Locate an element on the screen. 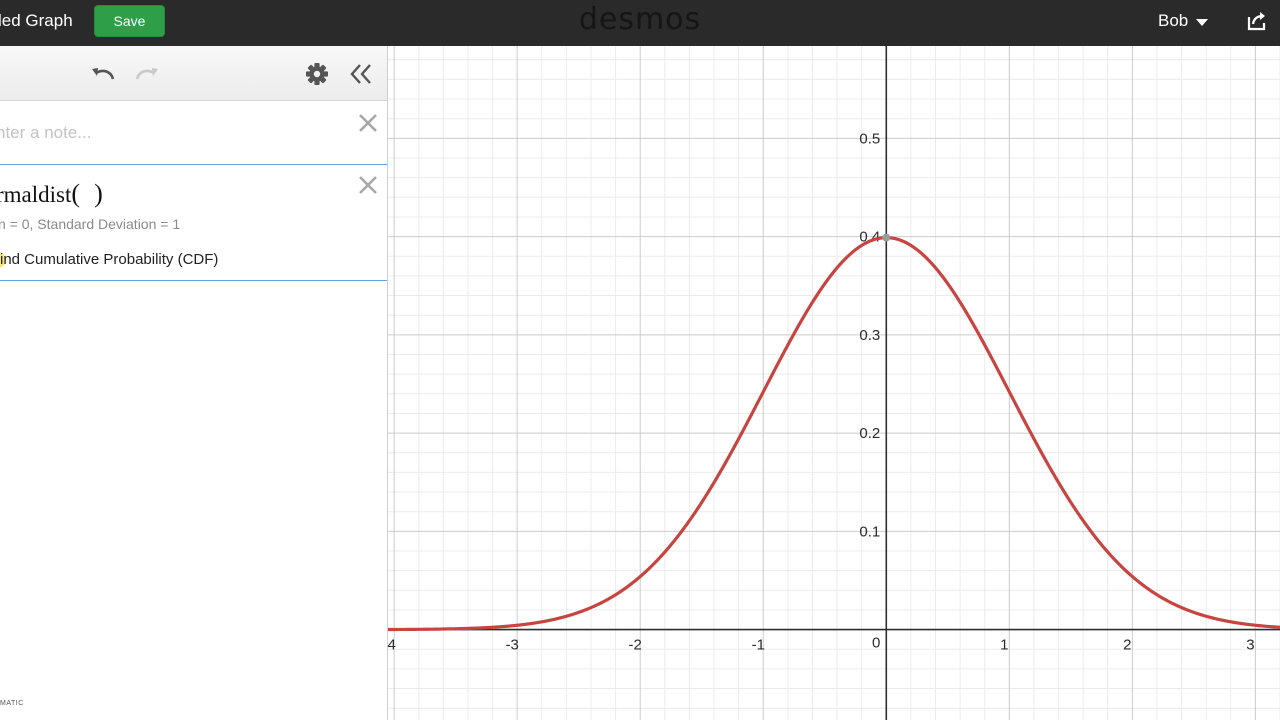 Image resolution: width=1280 pixels, height=720 pixels. x-tick-label: -4 is located at coordinates (392, 645).